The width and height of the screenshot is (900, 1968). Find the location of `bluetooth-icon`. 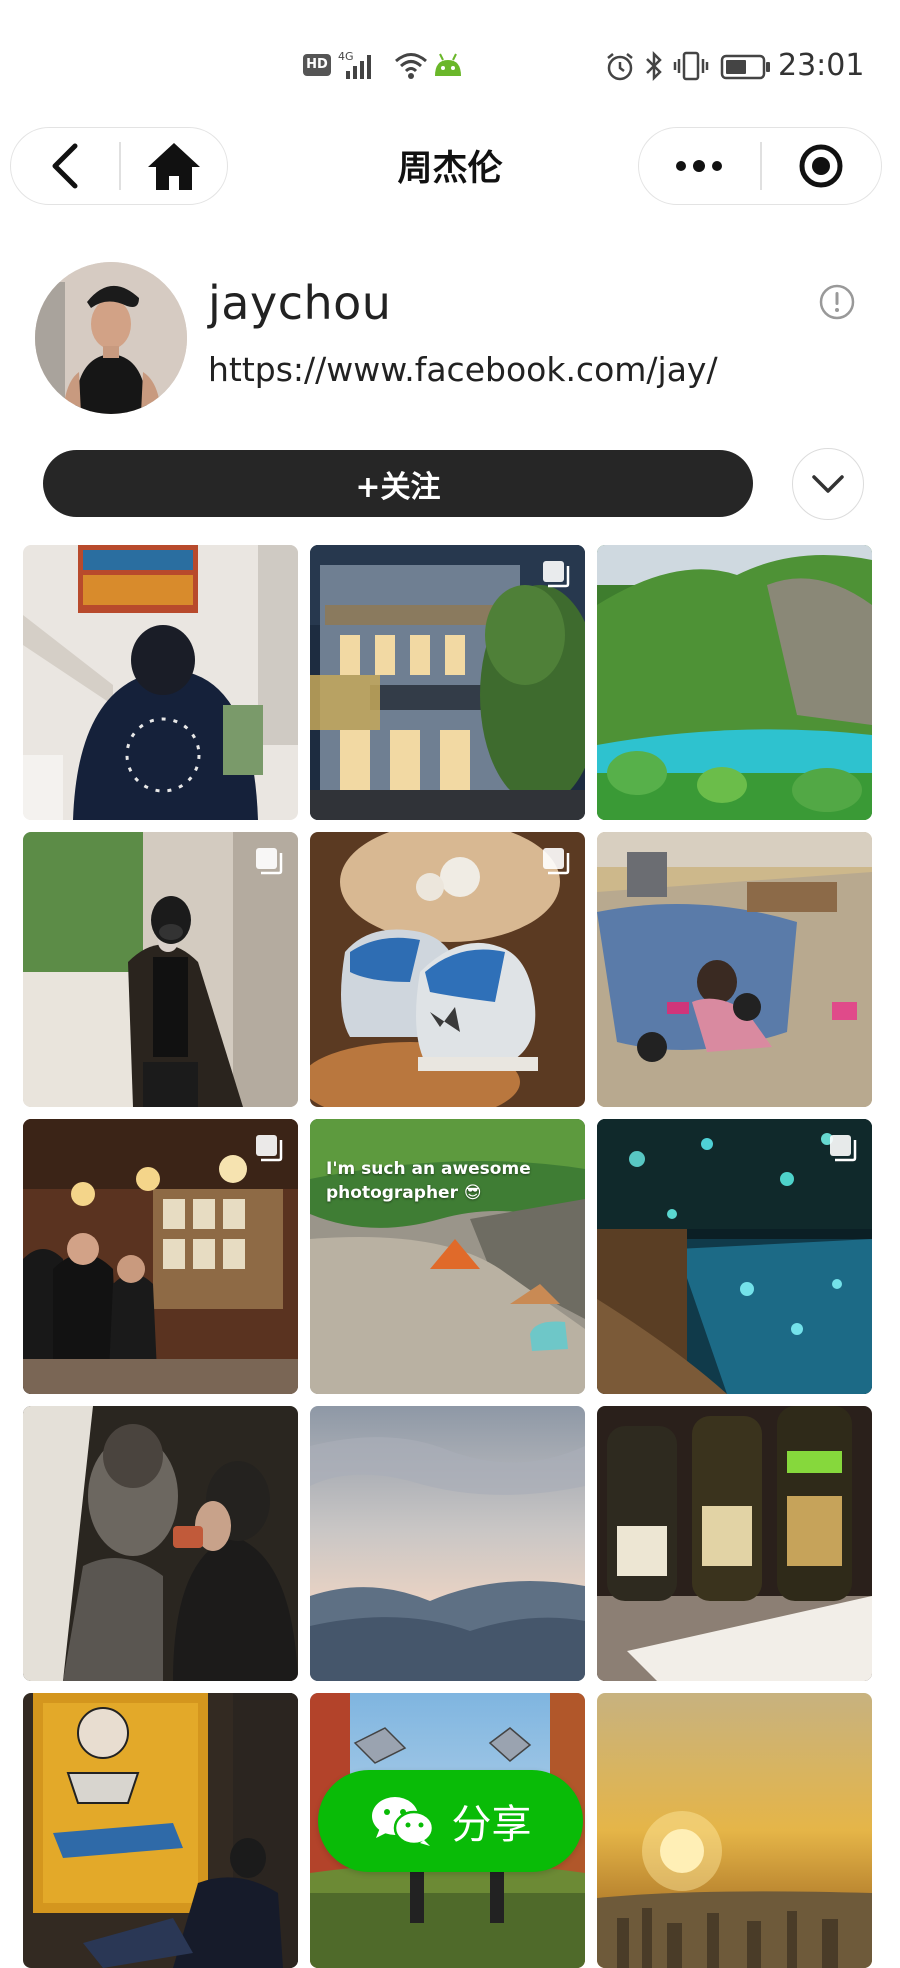

bluetooth-icon is located at coordinates (654, 68).